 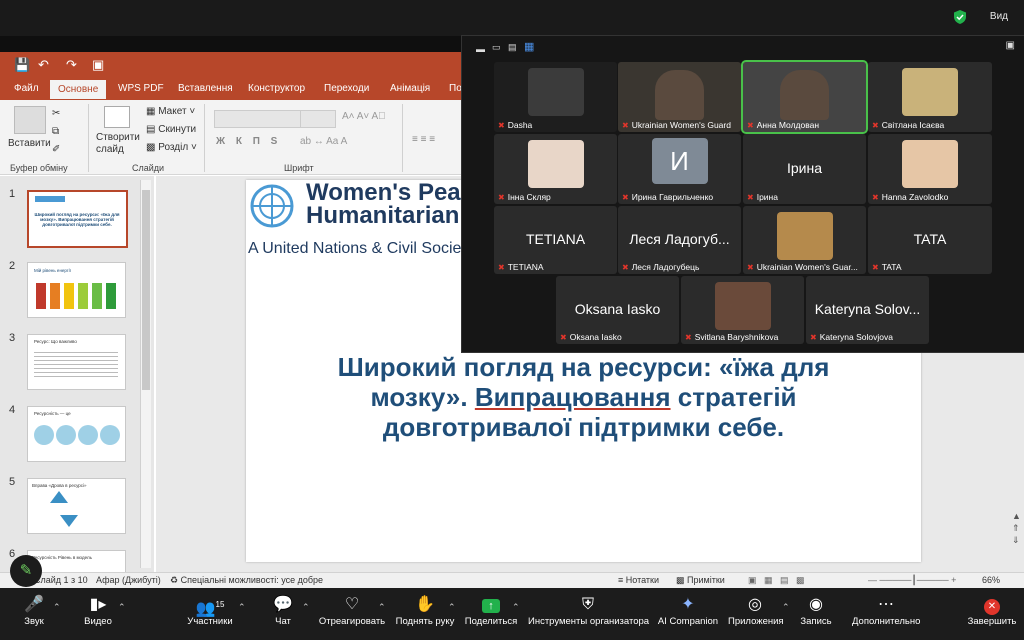 What do you see at coordinates (783, 125) in the screenshot?
I see `participant-name: ✖ Анна Молдован` at bounding box center [783, 125].